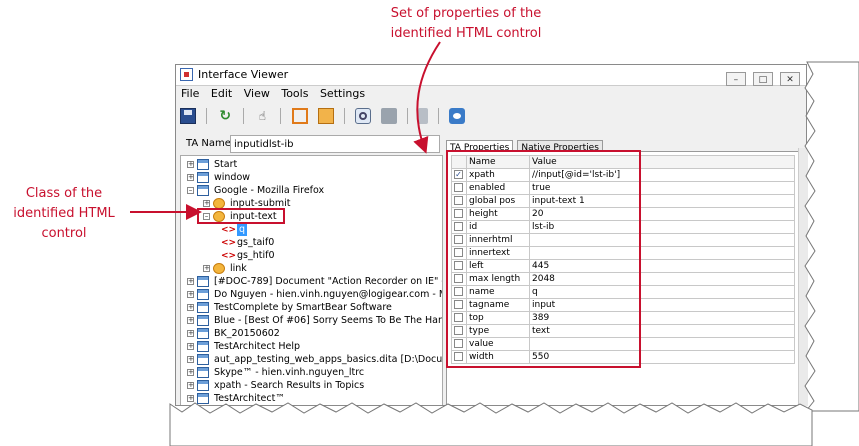 The image size is (859, 446). I want to click on tree-item-label: BK_20150602, so click(247, 333).